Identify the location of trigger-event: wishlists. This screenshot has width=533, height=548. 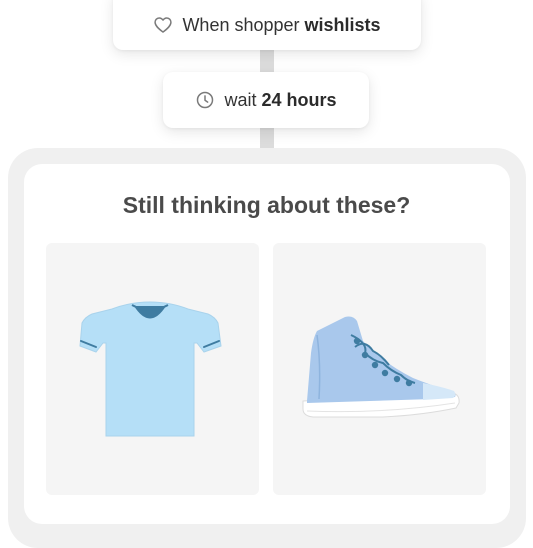
(342, 24).